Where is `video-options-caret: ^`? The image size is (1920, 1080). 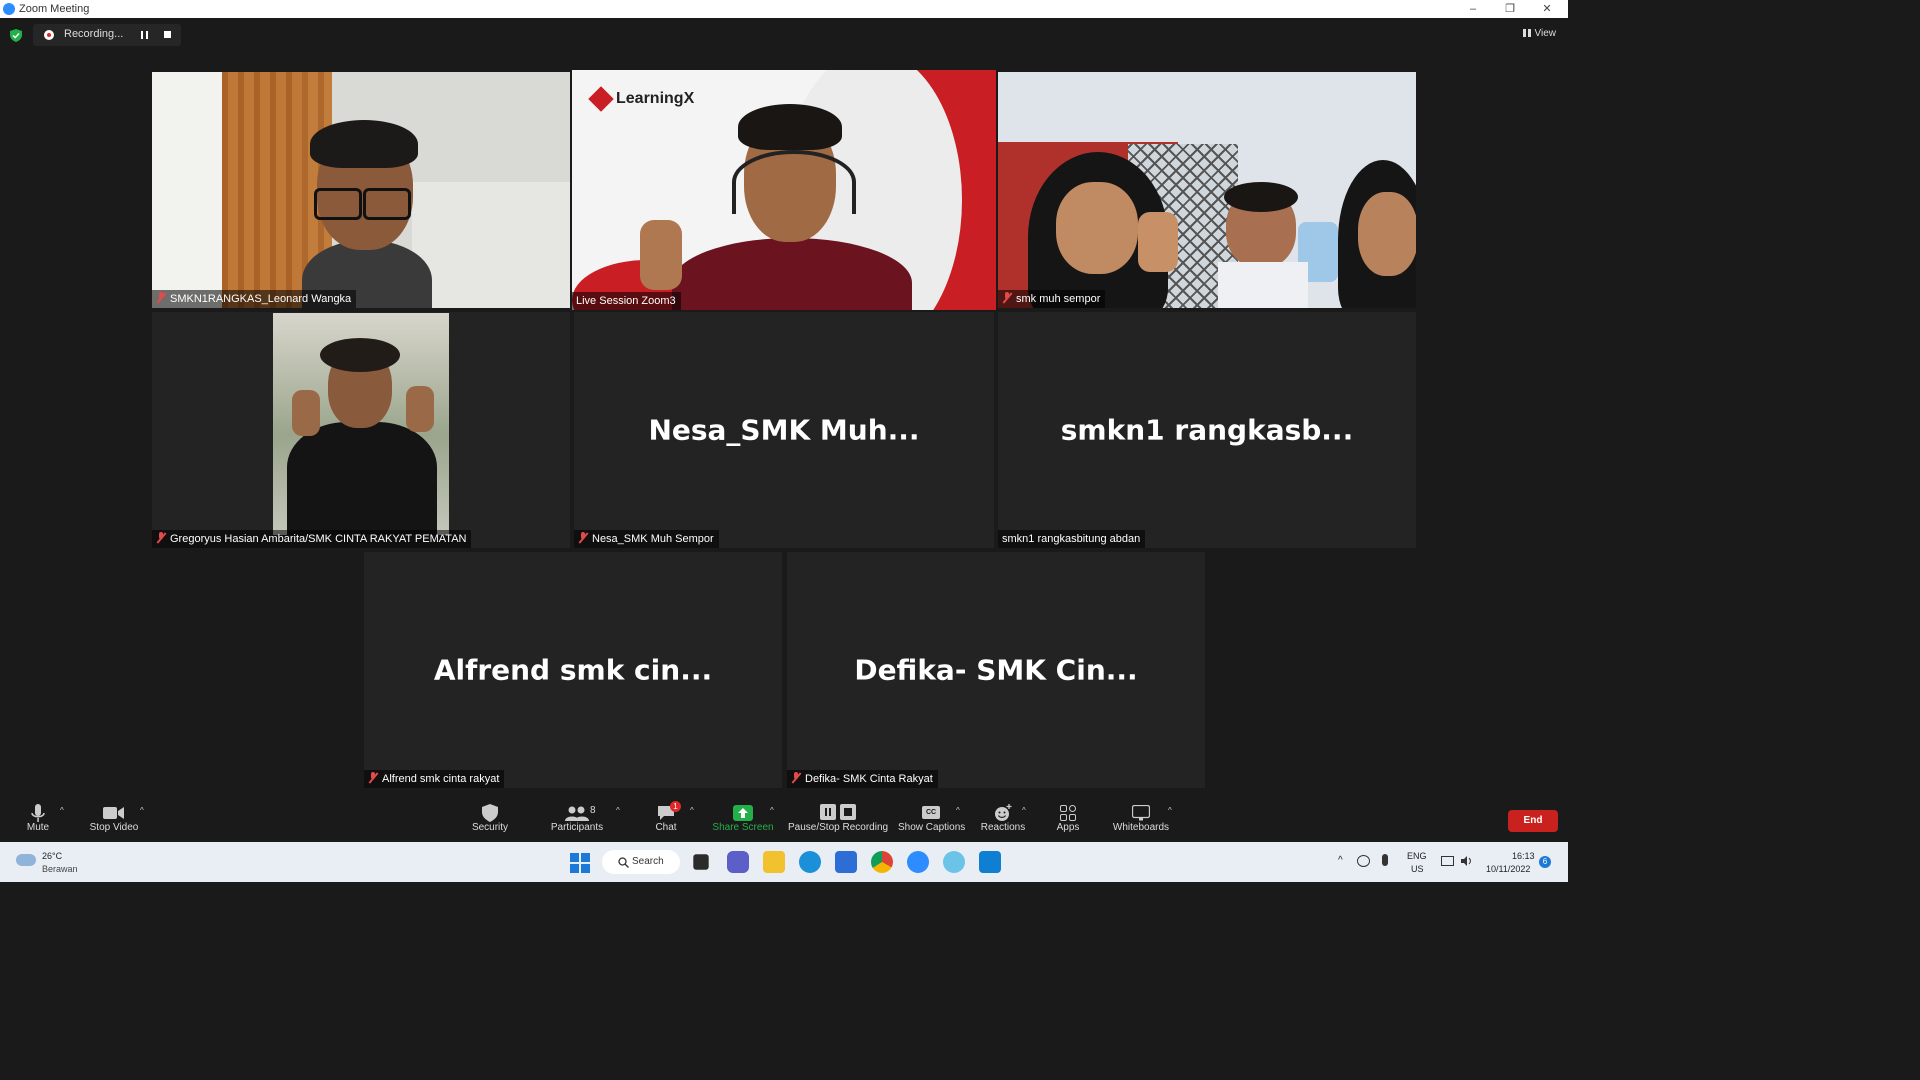 video-options-caret: ^ is located at coordinates (142, 810).